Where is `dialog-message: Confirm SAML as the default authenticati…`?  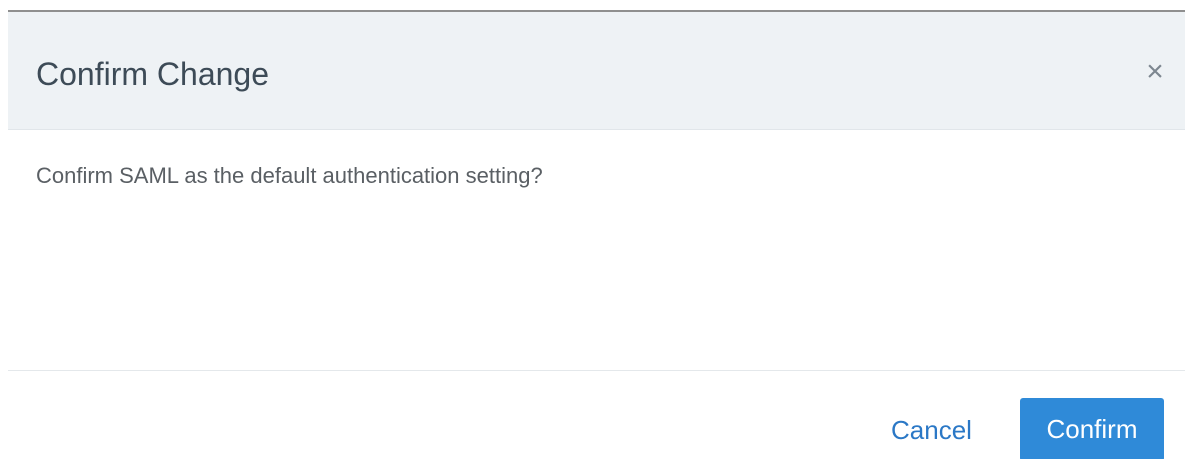
dialog-message: Confirm SAML as the default authenticati… is located at coordinates (289, 175).